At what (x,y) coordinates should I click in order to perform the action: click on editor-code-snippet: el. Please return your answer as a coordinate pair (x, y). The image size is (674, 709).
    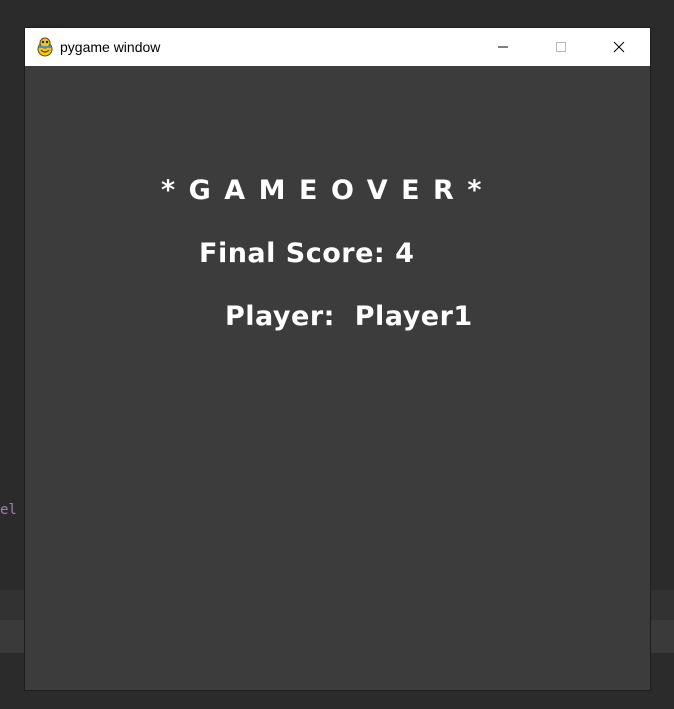
    Looking at the image, I should click on (8, 510).